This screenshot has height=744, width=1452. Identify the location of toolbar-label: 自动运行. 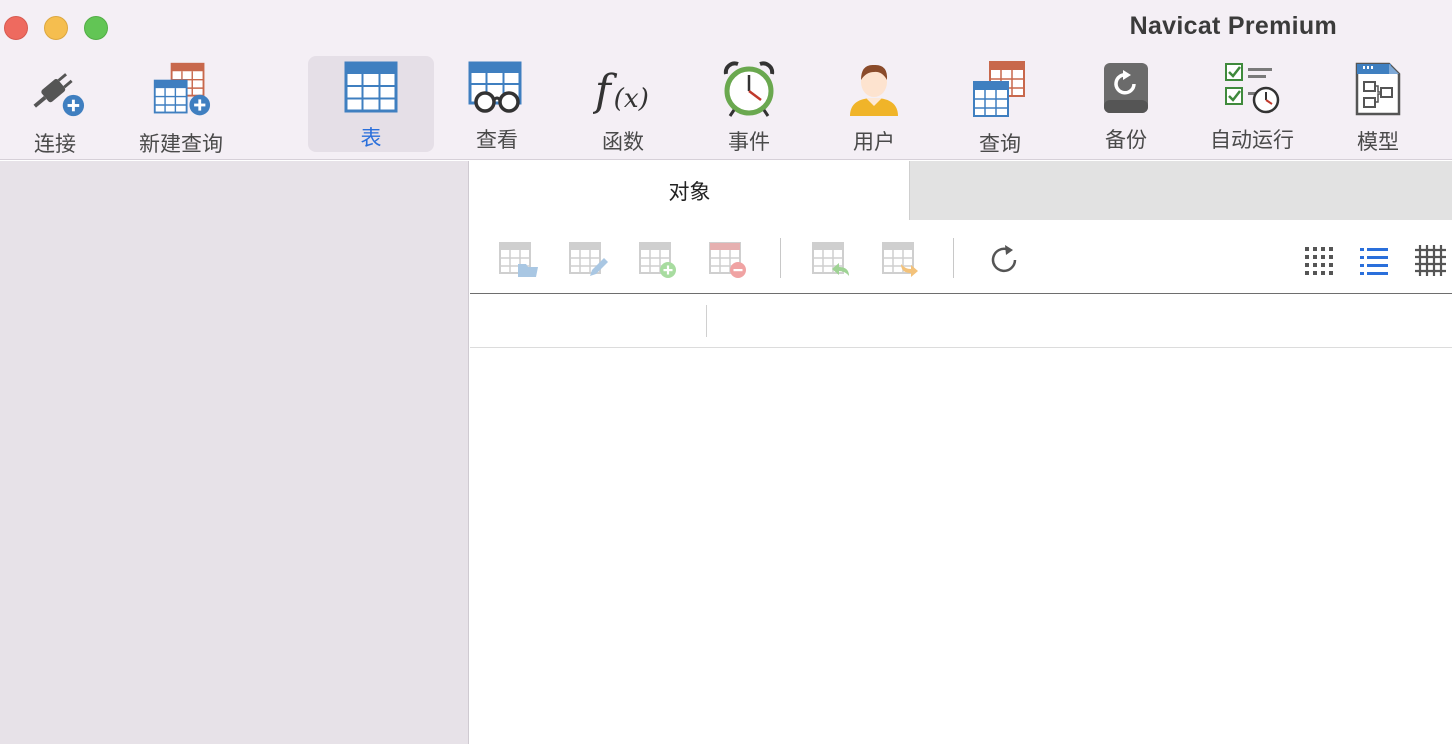
(1252, 140).